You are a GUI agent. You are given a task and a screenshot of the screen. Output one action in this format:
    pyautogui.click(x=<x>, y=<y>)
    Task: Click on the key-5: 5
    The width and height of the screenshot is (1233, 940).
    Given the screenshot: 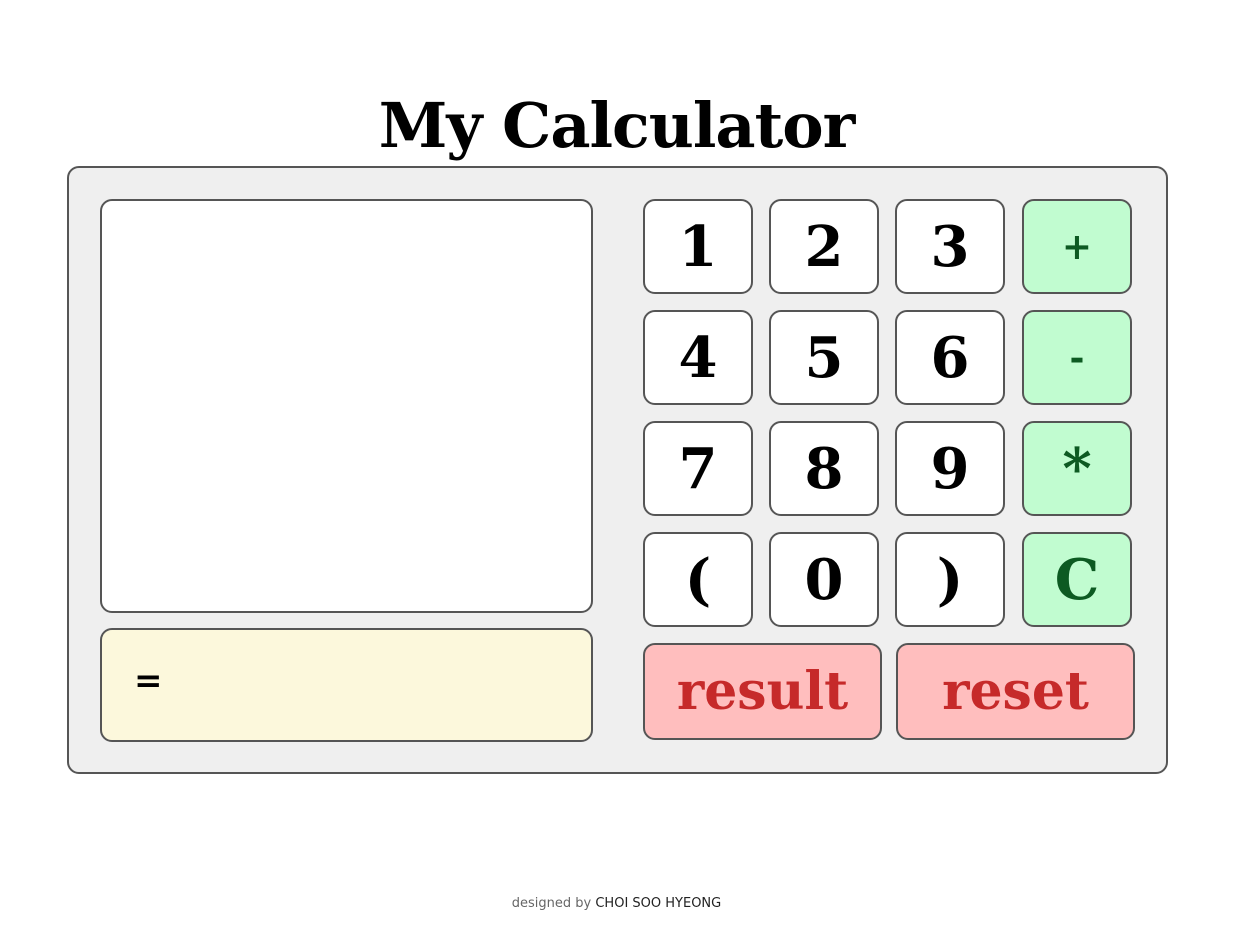 What is the action you would take?
    pyautogui.click(x=824, y=357)
    